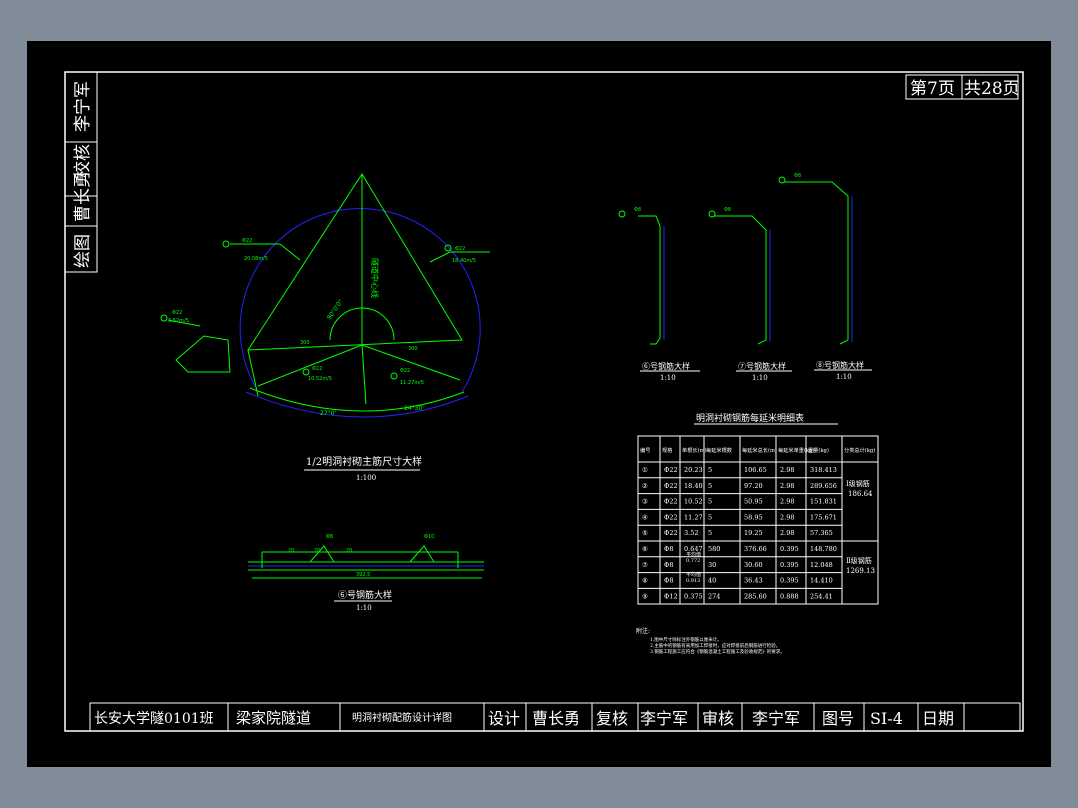 This screenshot has width=1078, height=808. What do you see at coordinates (750, 418) in the screenshot?
I see `table-title: 明洞衬砌钢筋每延米明细表` at bounding box center [750, 418].